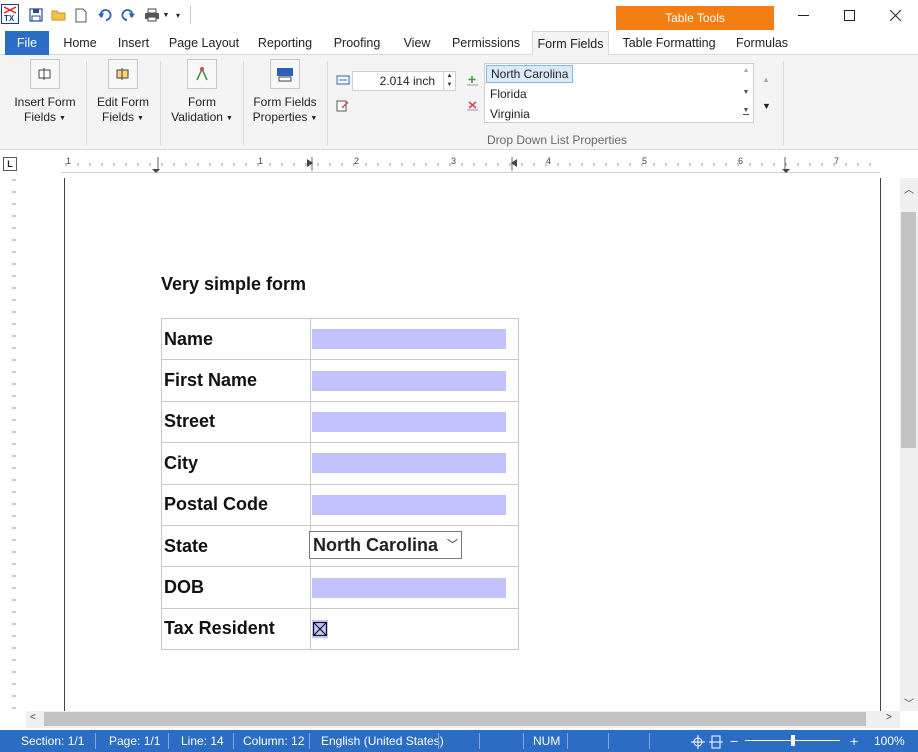 The width and height of the screenshot is (918, 752). I want to click on table-row: Tax Resident, so click(340, 629).